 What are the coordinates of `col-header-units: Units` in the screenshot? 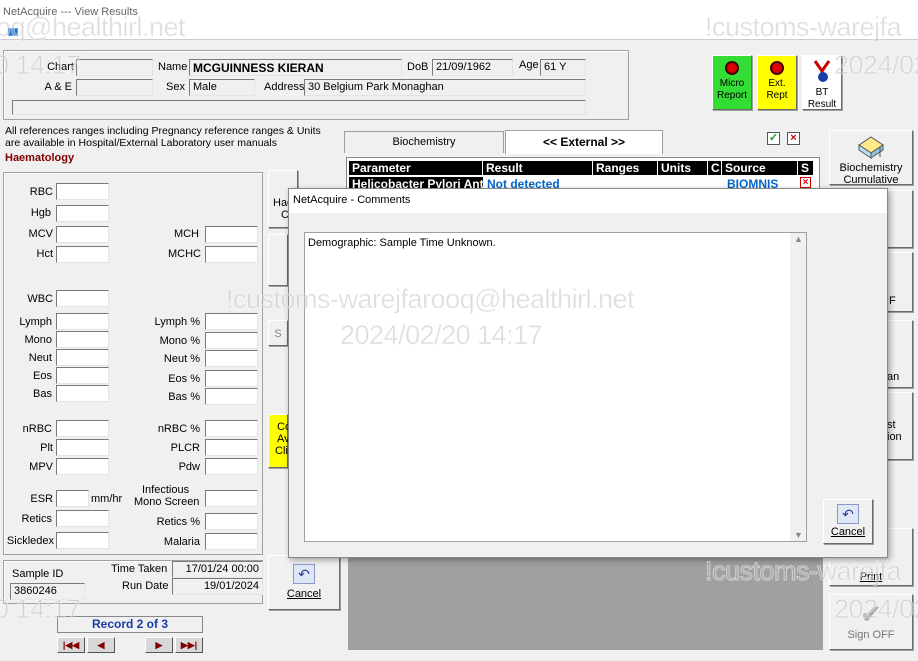 It's located at (683, 168).